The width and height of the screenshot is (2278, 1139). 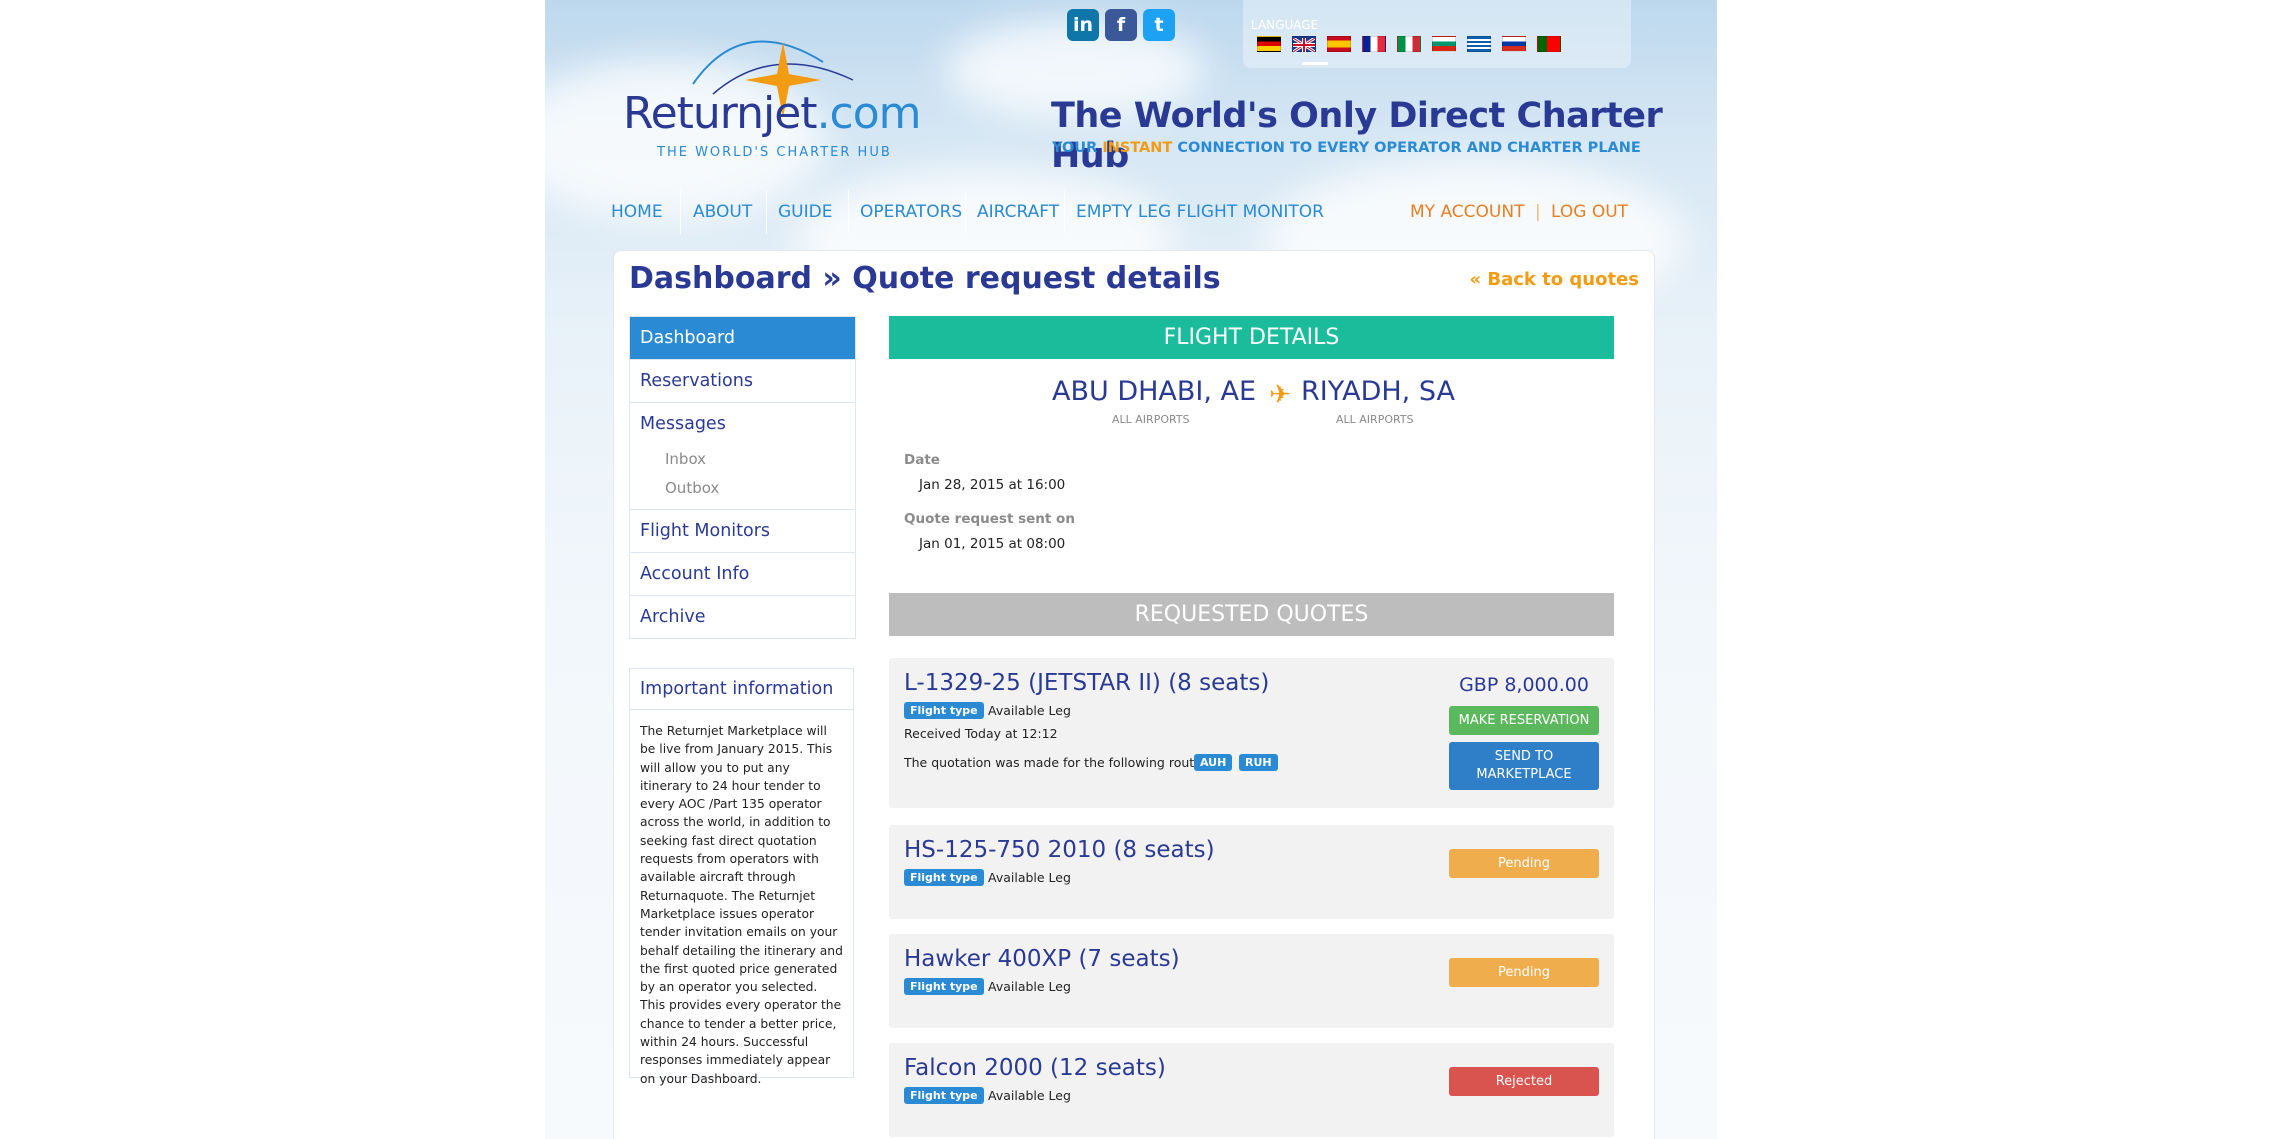 I want to click on language-selector: LANGUAGE, so click(x=1437, y=34).